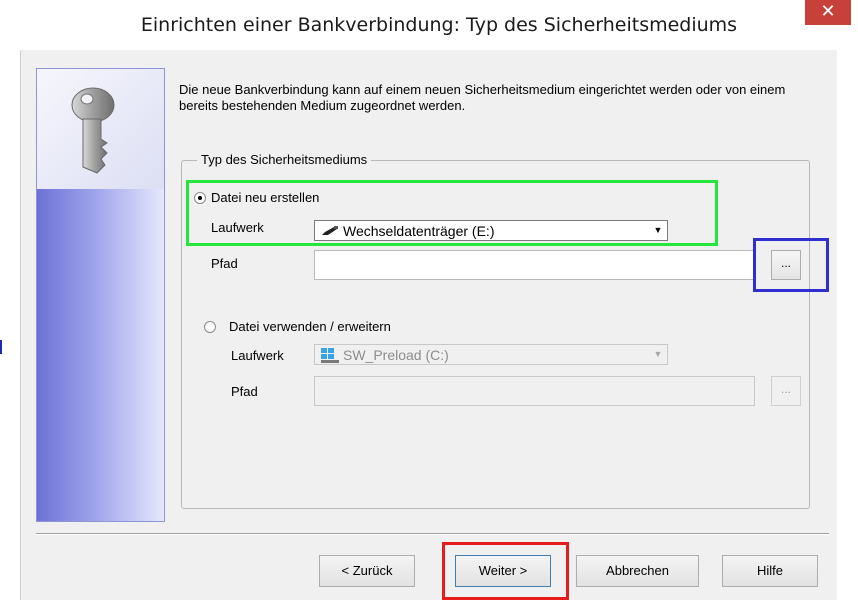 Image resolution: width=858 pixels, height=600 pixels. Describe the element at coordinates (1, 347) in the screenshot. I see `left-edge-marker` at that location.